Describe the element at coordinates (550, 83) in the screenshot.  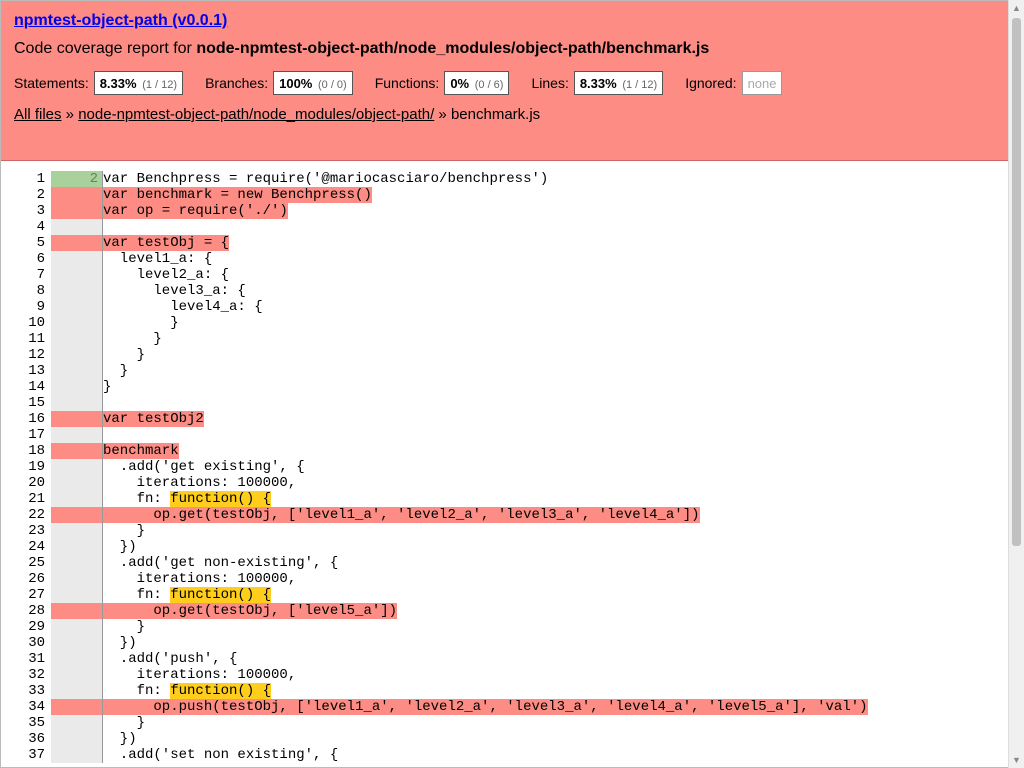
I see `stat-lines-label: Lines:` at that location.